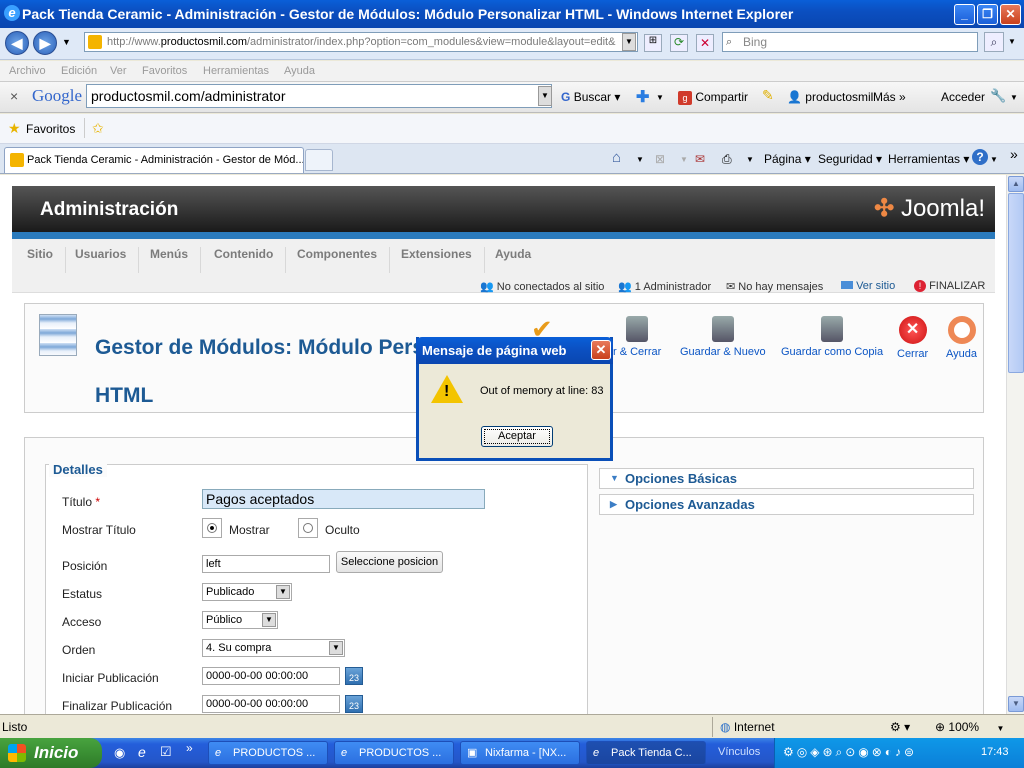 The image size is (1024, 768). Describe the element at coordinates (189, 748) in the screenshot. I see `quicklaunch-more-icon: »` at that location.